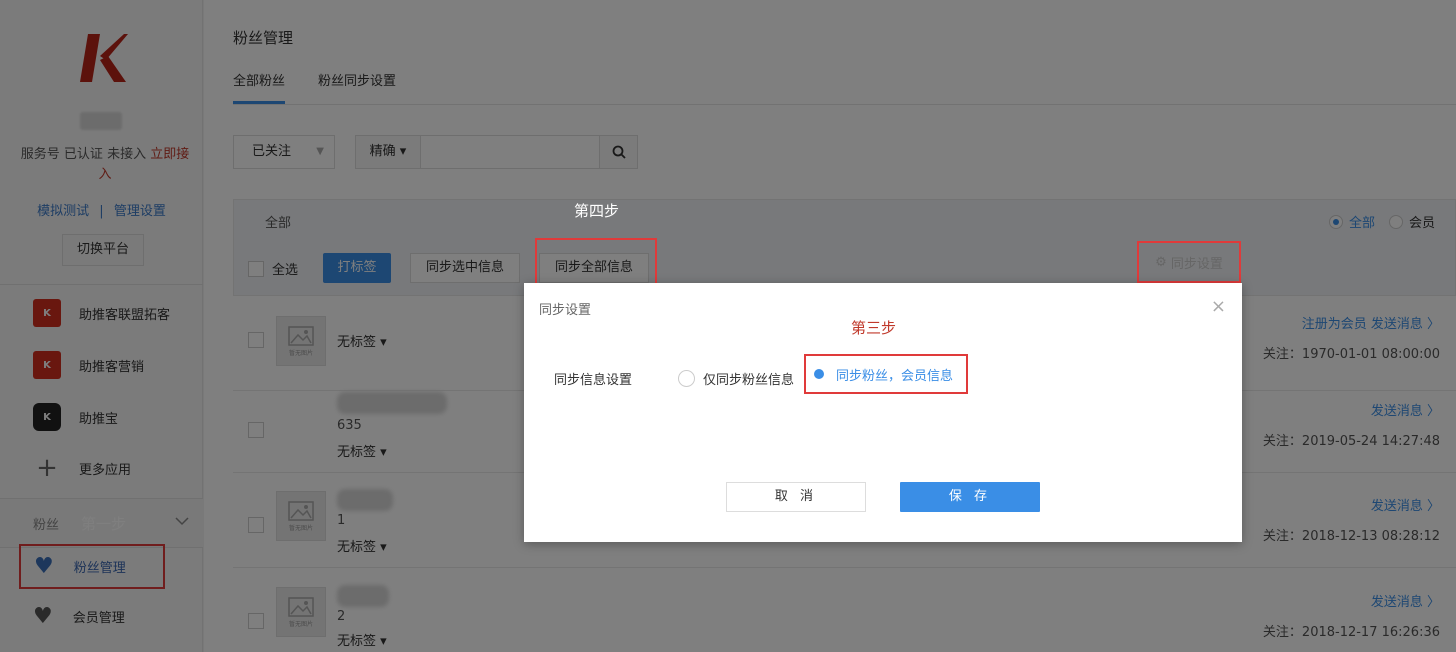 This screenshot has height=652, width=1456. Describe the element at coordinates (796, 497) in the screenshot. I see `cancel-button: 取 消` at that location.